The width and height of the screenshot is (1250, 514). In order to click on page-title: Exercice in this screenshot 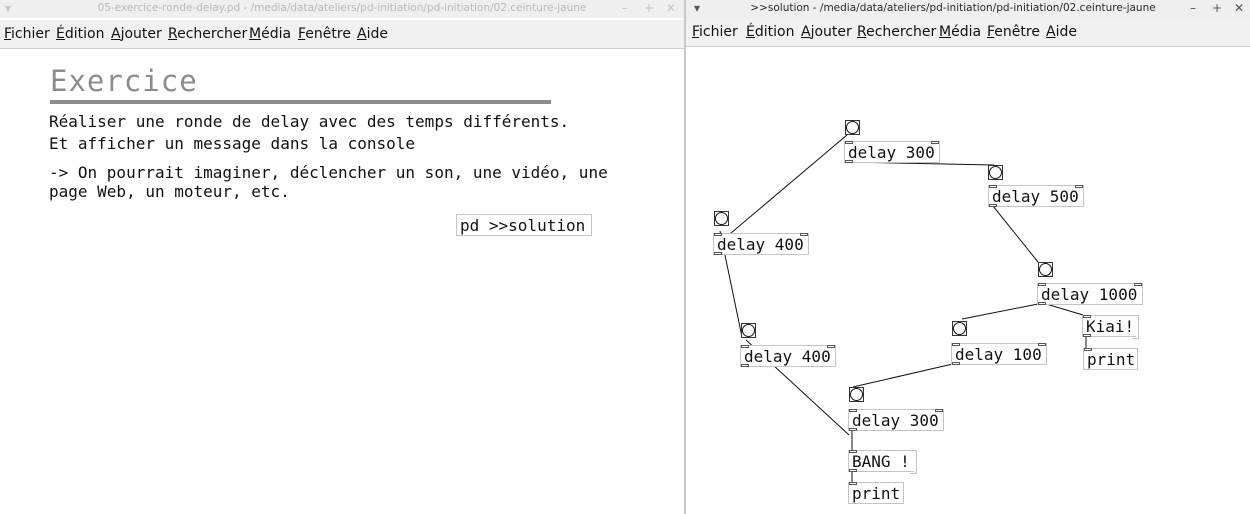, I will do `click(124, 81)`.